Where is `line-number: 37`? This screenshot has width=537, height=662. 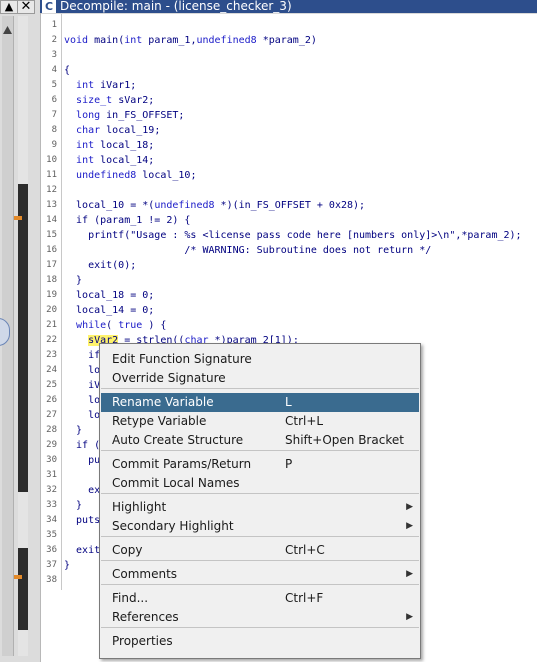 line-number: 37 is located at coordinates (51, 565).